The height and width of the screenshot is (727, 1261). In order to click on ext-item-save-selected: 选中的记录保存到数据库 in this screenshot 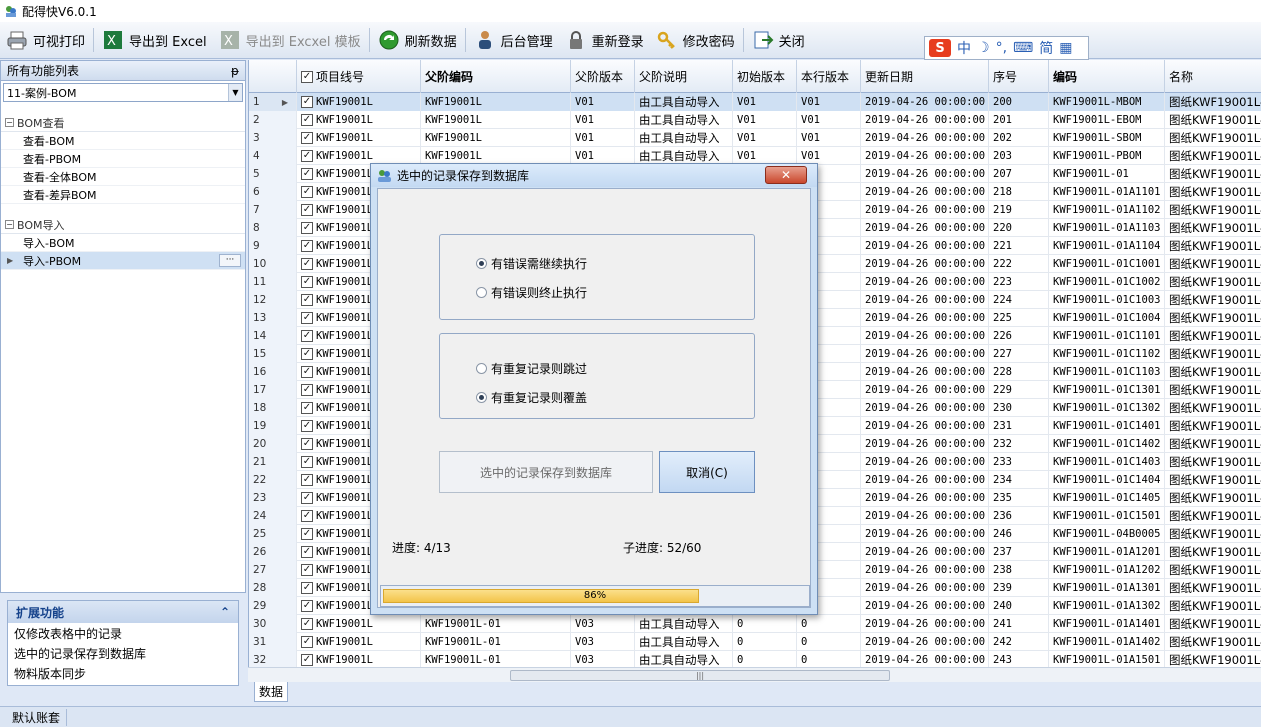, I will do `click(123, 653)`.